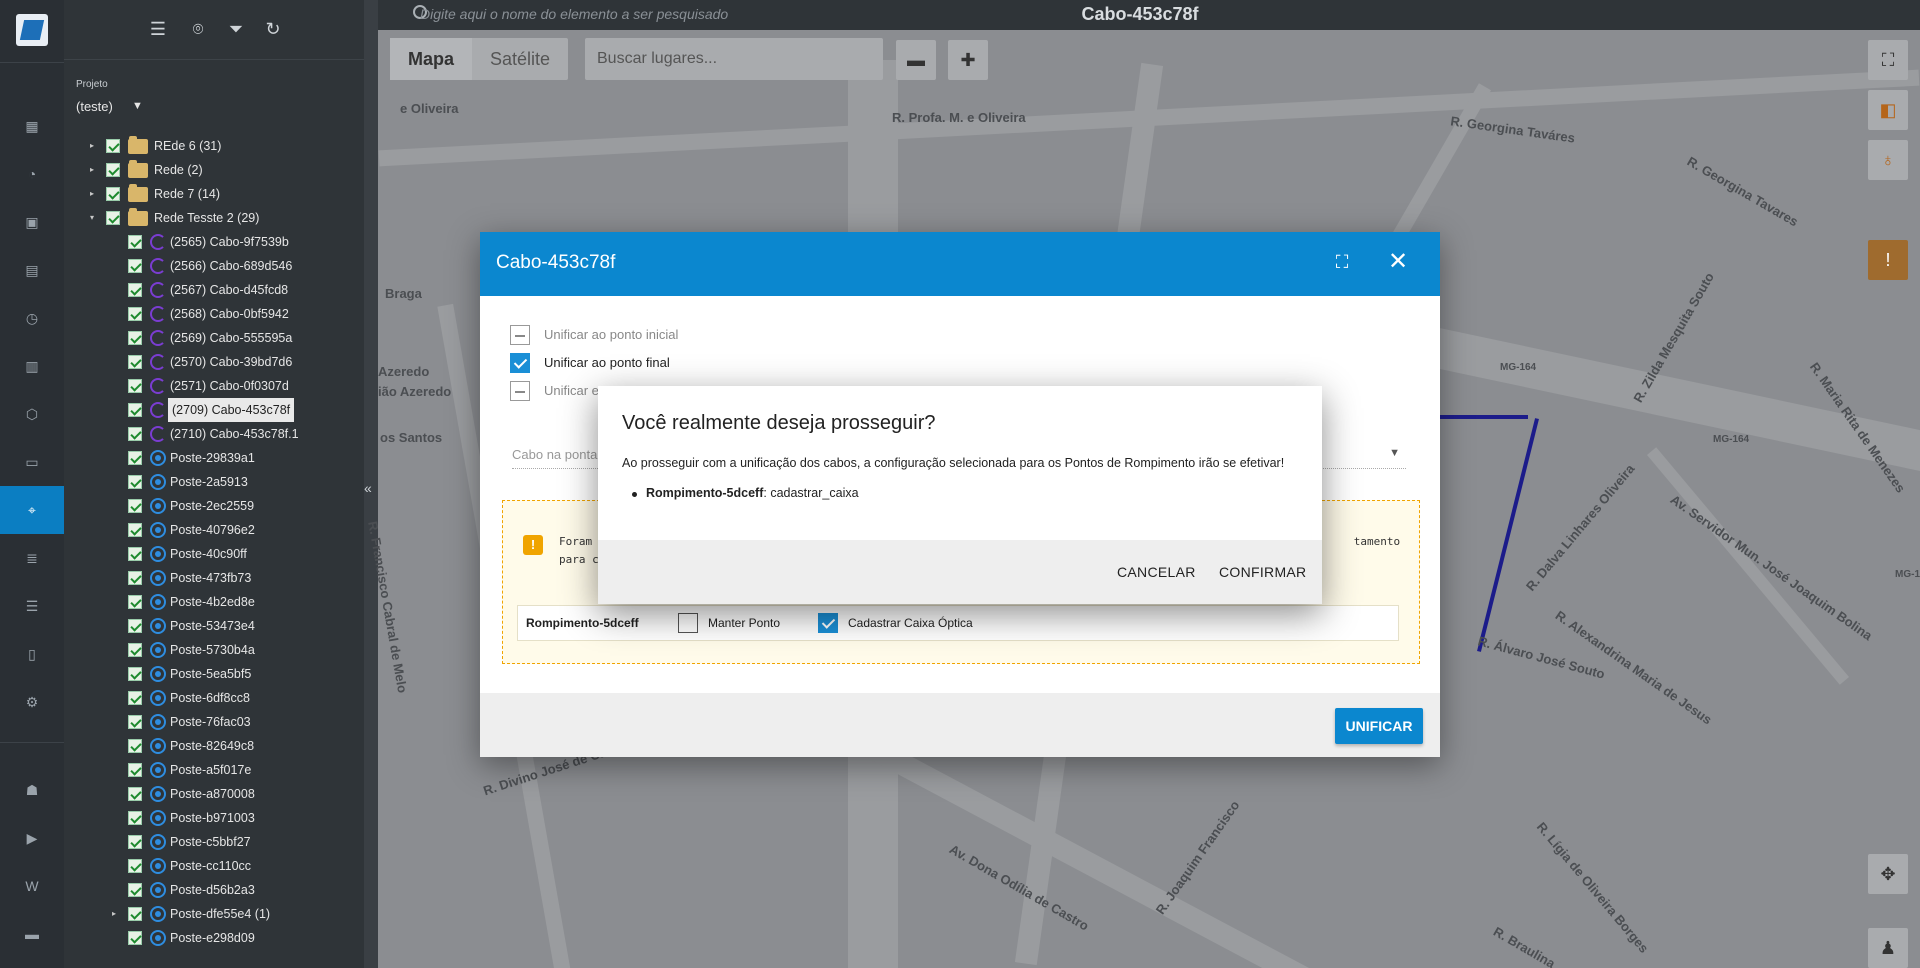 This screenshot has height=968, width=1920. I want to click on dashboard-icon: ▦, so click(32, 126).